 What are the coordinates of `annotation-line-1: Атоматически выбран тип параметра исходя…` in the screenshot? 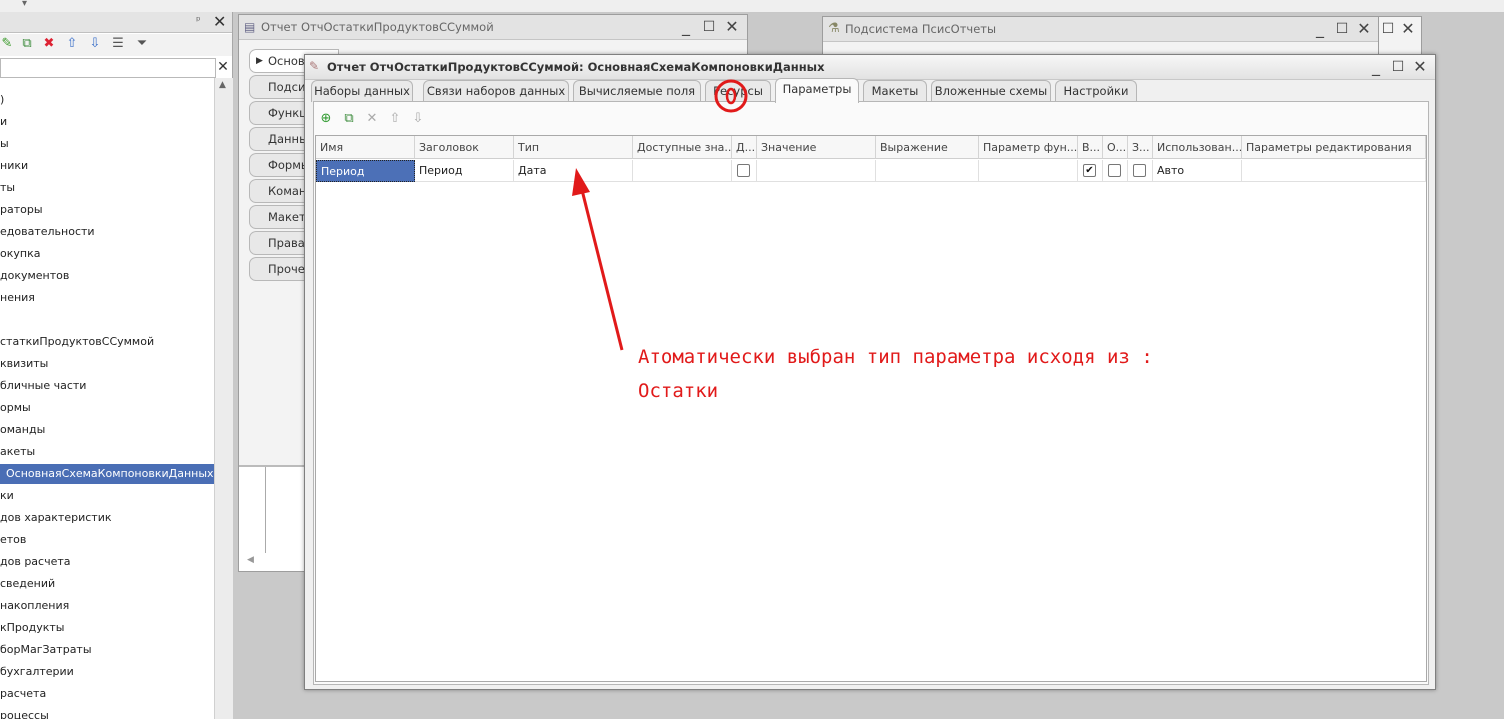 It's located at (895, 357).